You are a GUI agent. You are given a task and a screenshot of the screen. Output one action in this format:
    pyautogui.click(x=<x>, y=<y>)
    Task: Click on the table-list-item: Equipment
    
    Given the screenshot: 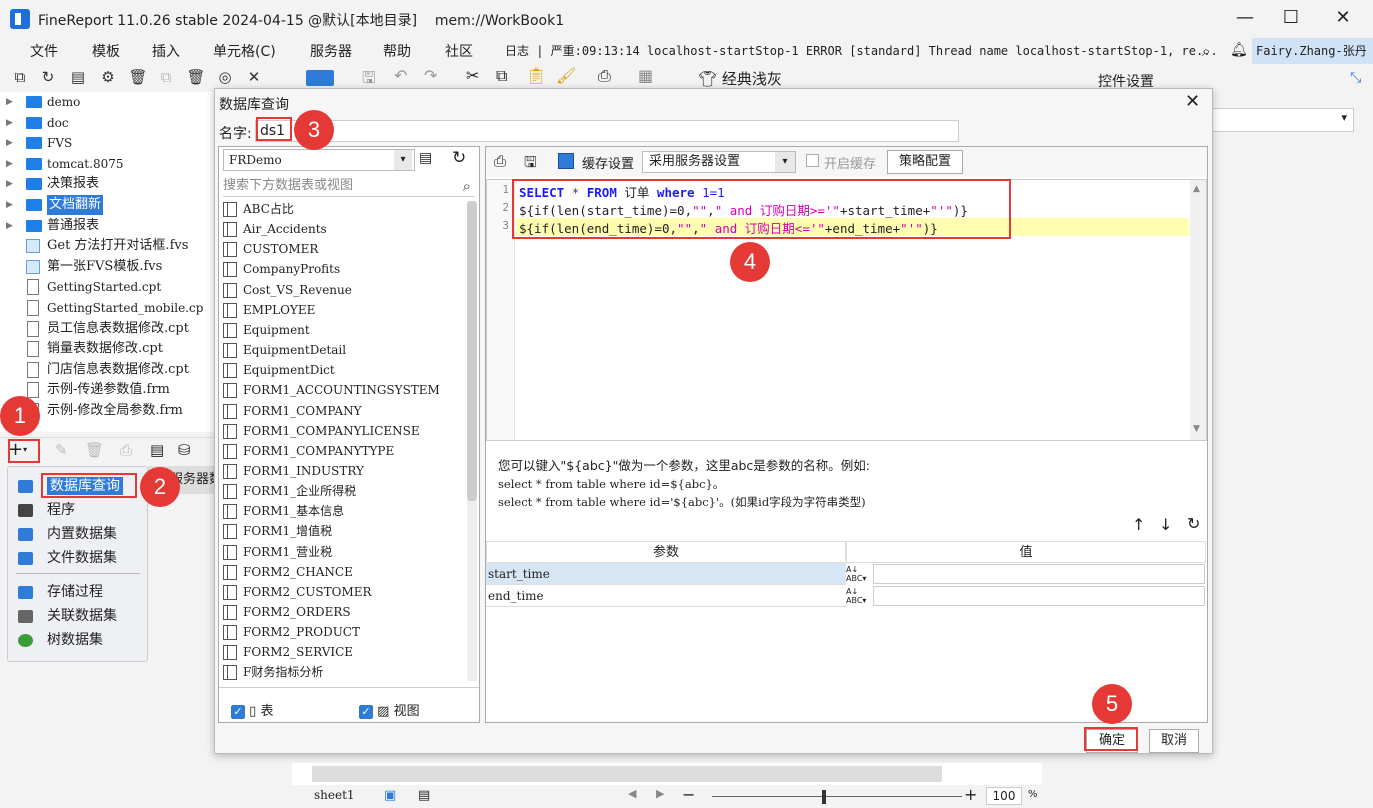 What is the action you would take?
    pyautogui.click(x=265, y=330)
    